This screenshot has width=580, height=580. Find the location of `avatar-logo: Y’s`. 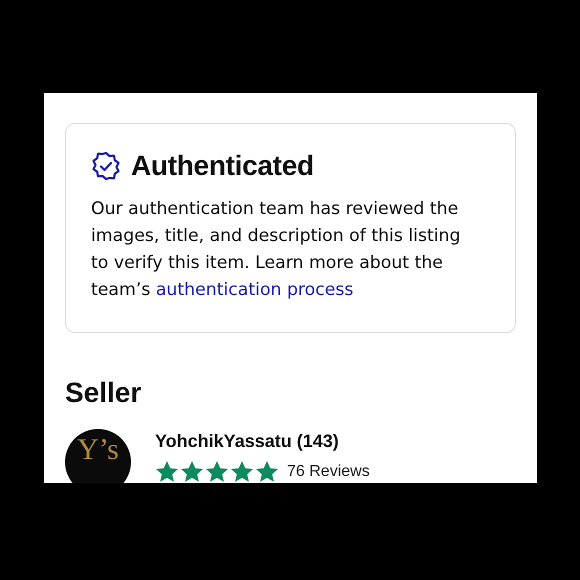

avatar-logo: Y’s is located at coordinates (98, 450).